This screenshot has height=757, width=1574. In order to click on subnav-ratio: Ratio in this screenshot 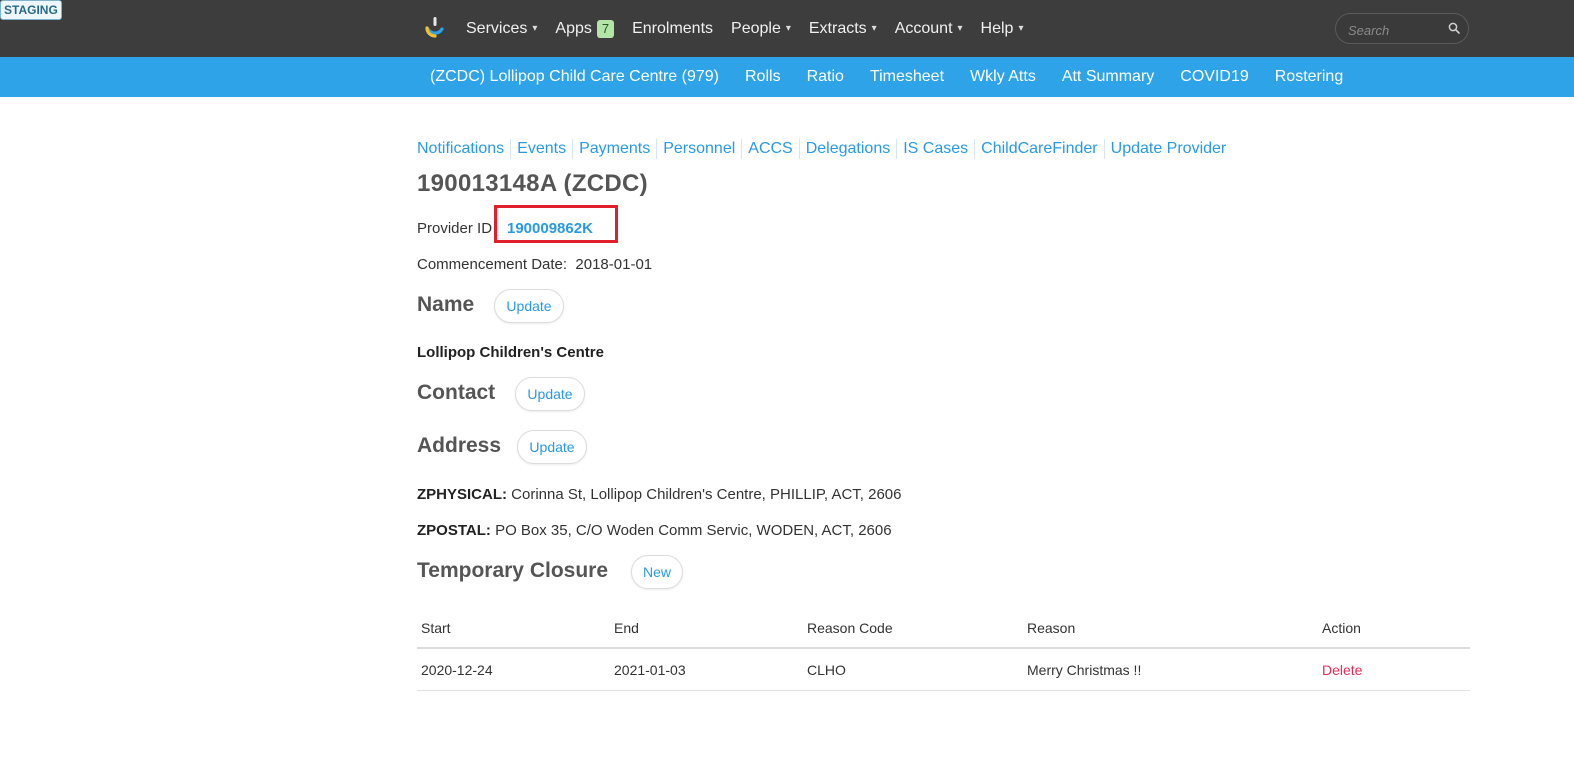, I will do `click(825, 77)`.